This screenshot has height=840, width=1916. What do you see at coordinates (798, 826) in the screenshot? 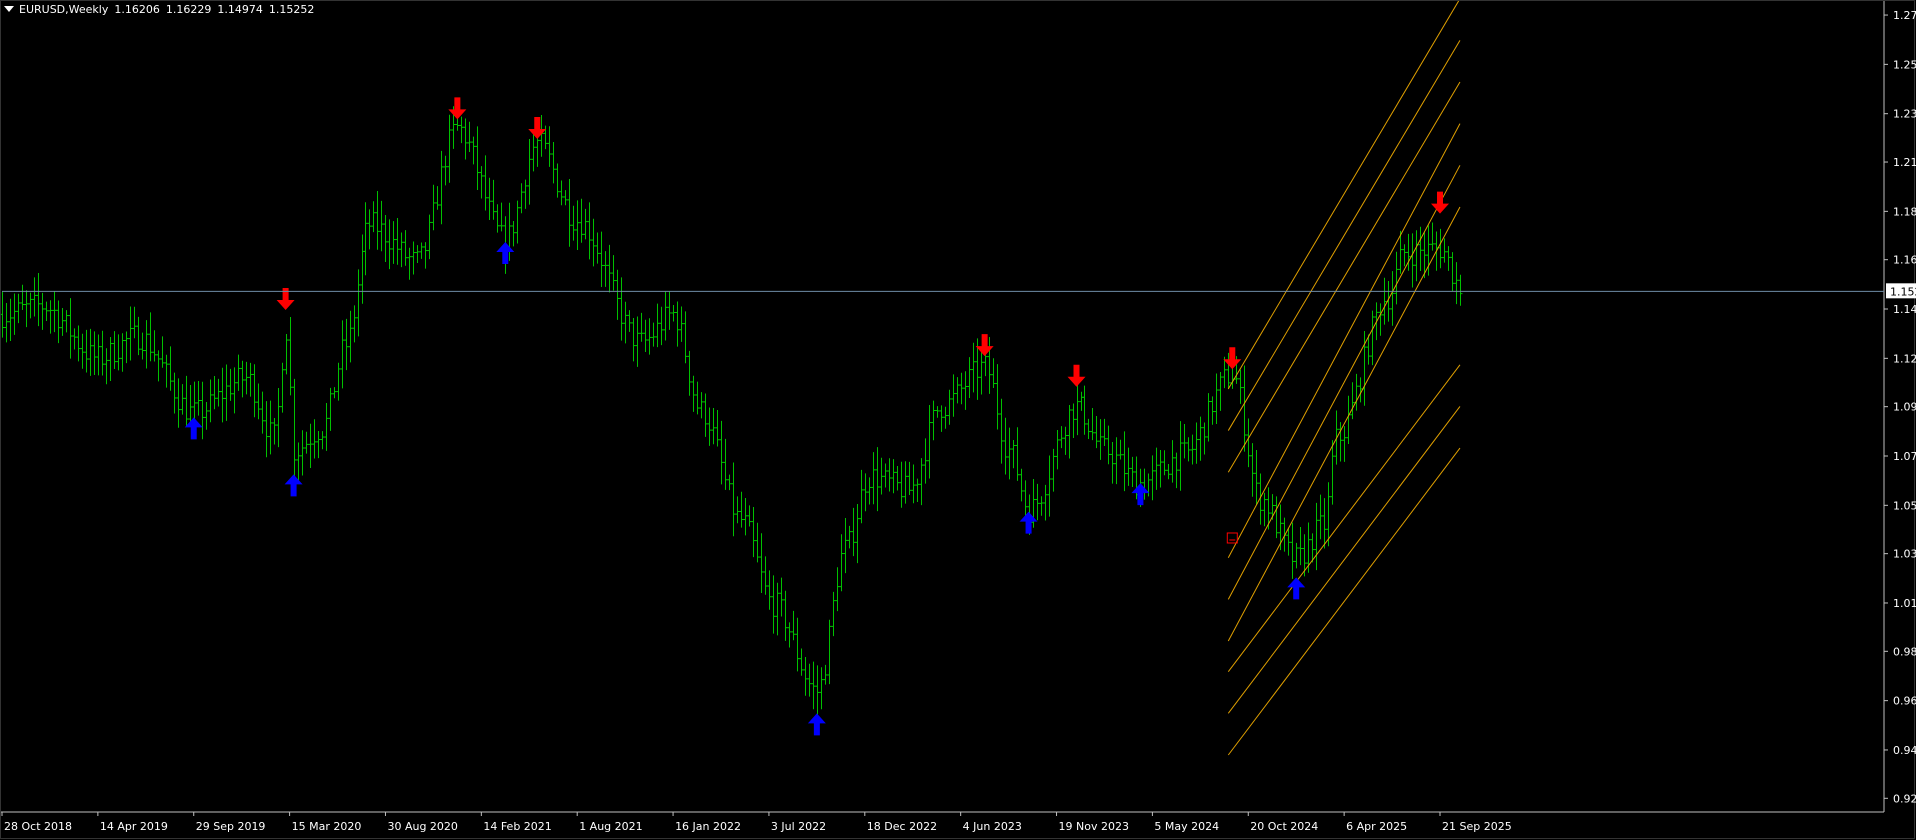
I see `x-tick-label: 3 Jul 2022` at bounding box center [798, 826].